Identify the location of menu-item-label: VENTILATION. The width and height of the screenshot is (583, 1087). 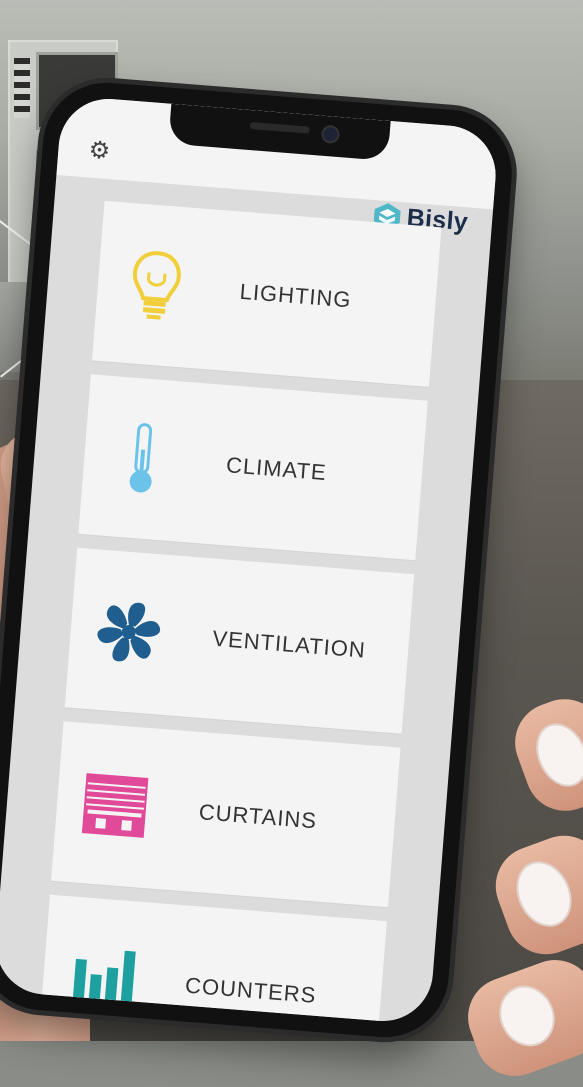
(289, 644).